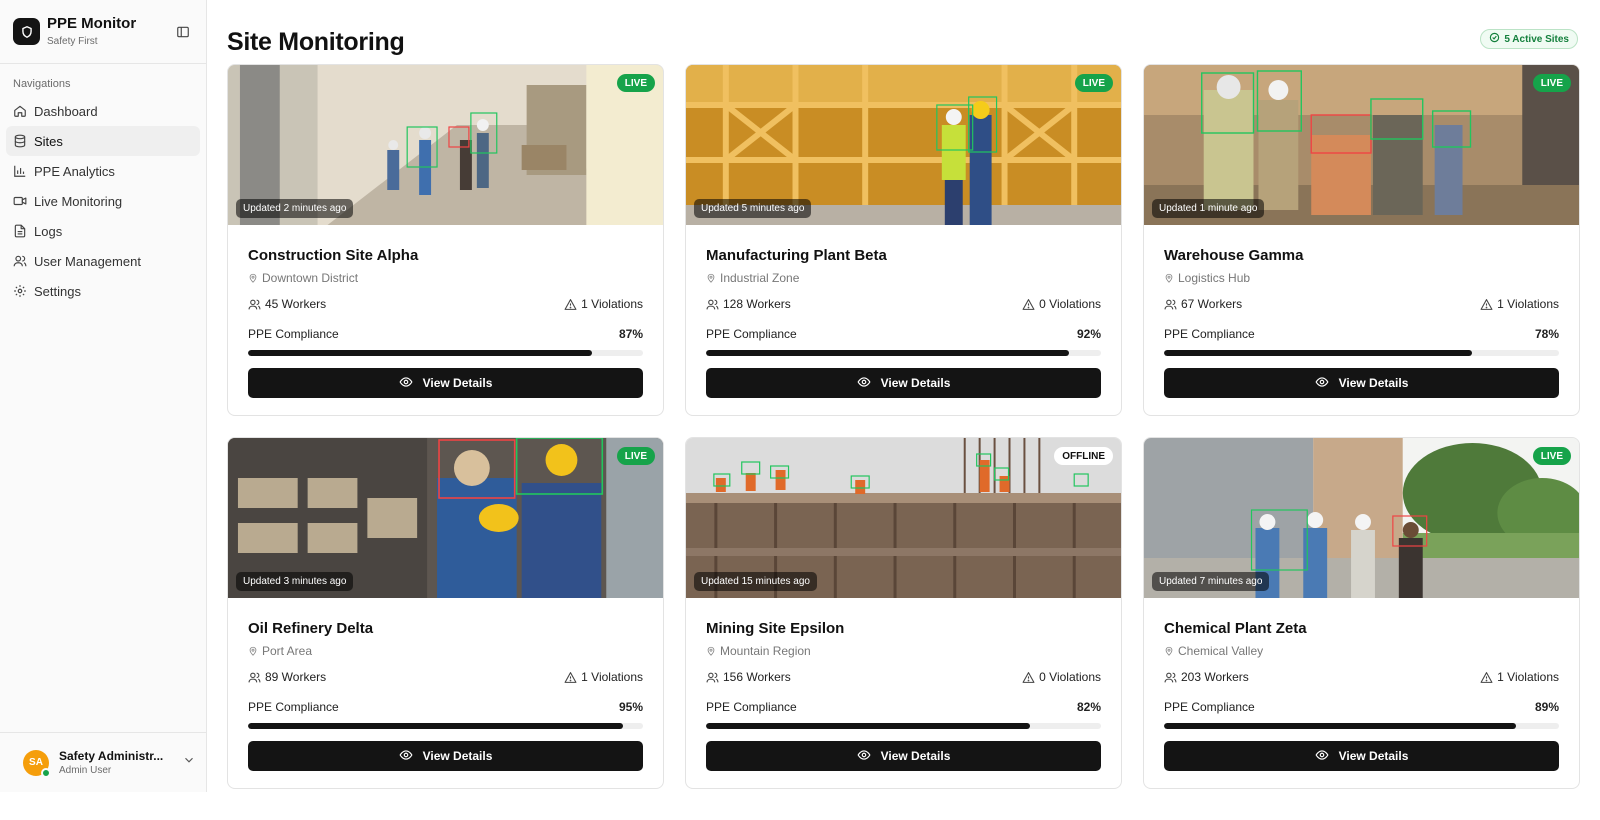 The width and height of the screenshot is (1600, 820). Describe the element at coordinates (48, 141) in the screenshot. I see `sidebar-item-label: Sites` at that location.